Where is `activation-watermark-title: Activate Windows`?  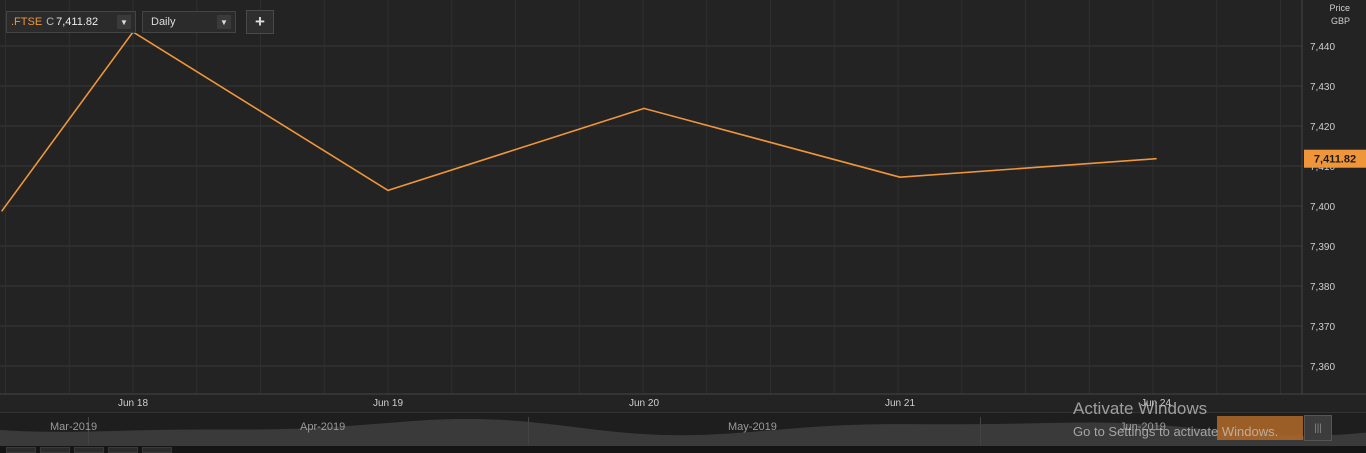
activation-watermark-title: Activate Windows is located at coordinates (1140, 408).